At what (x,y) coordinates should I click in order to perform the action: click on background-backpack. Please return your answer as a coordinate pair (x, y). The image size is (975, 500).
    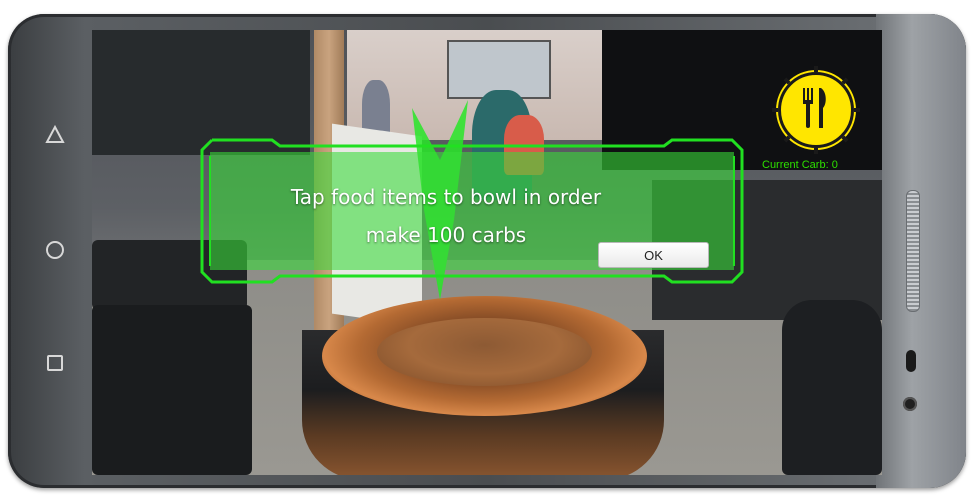
    Looking at the image, I should click on (832, 387).